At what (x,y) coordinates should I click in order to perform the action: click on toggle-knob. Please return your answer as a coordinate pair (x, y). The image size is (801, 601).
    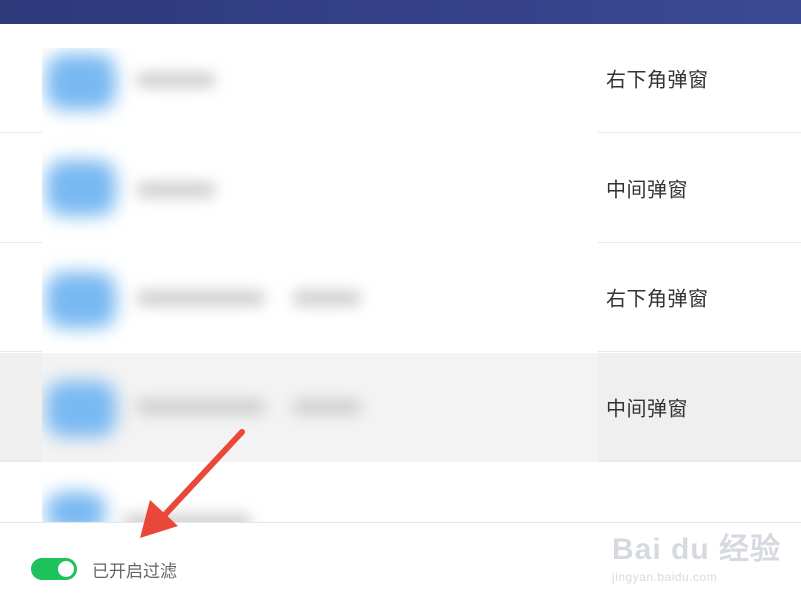
    Looking at the image, I should click on (66, 569).